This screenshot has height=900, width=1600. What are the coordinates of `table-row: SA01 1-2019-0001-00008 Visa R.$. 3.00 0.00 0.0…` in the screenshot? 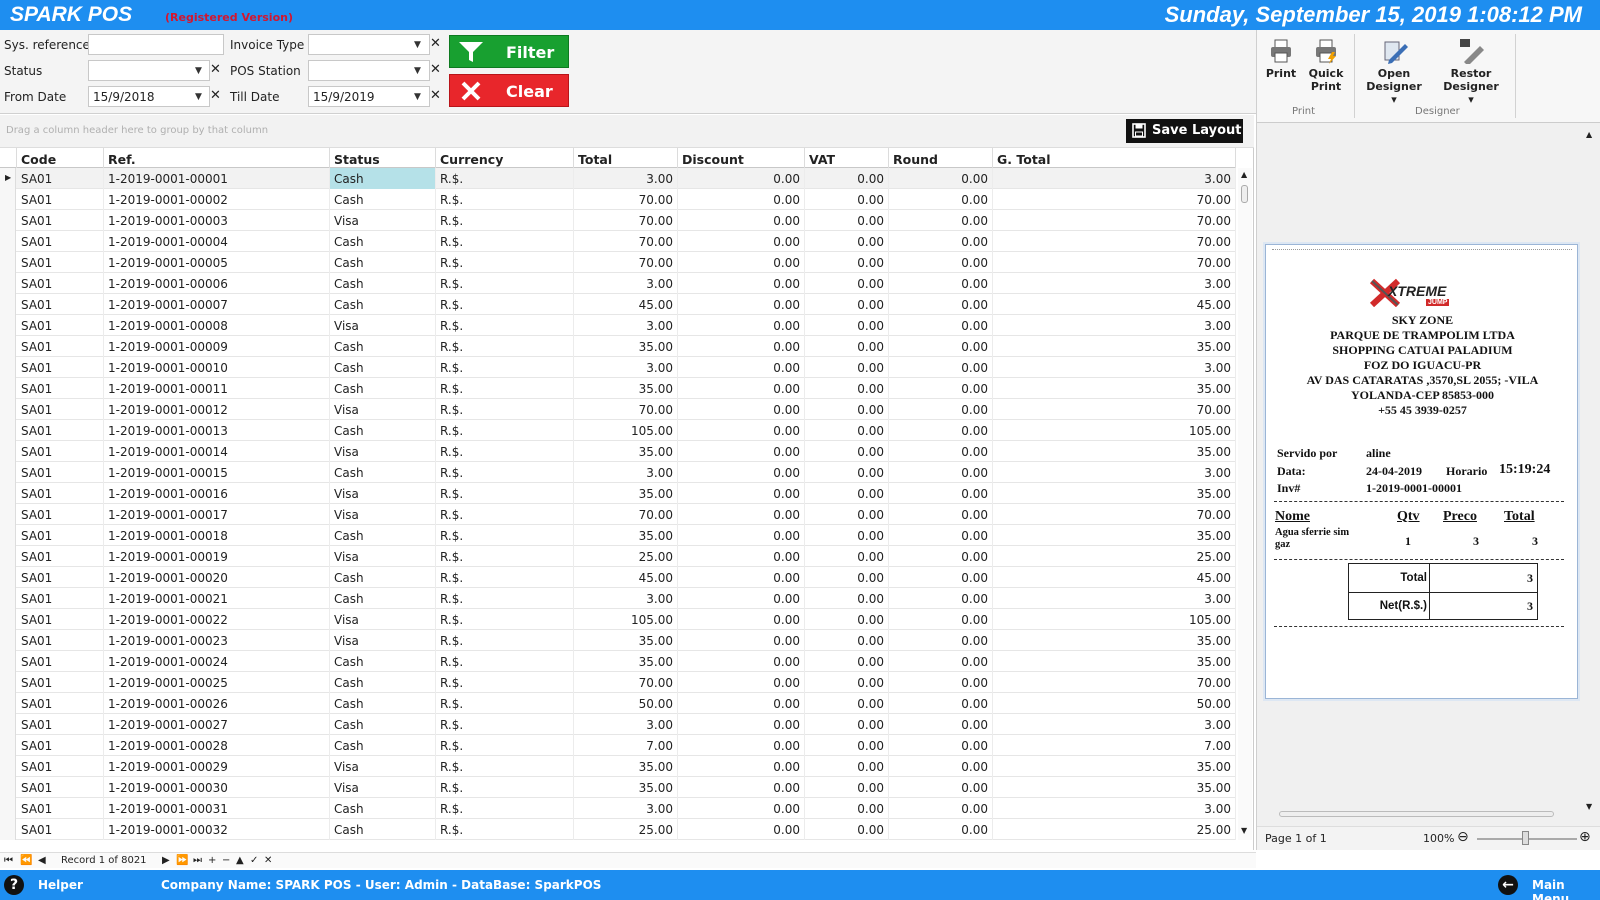 It's located at (618, 325).